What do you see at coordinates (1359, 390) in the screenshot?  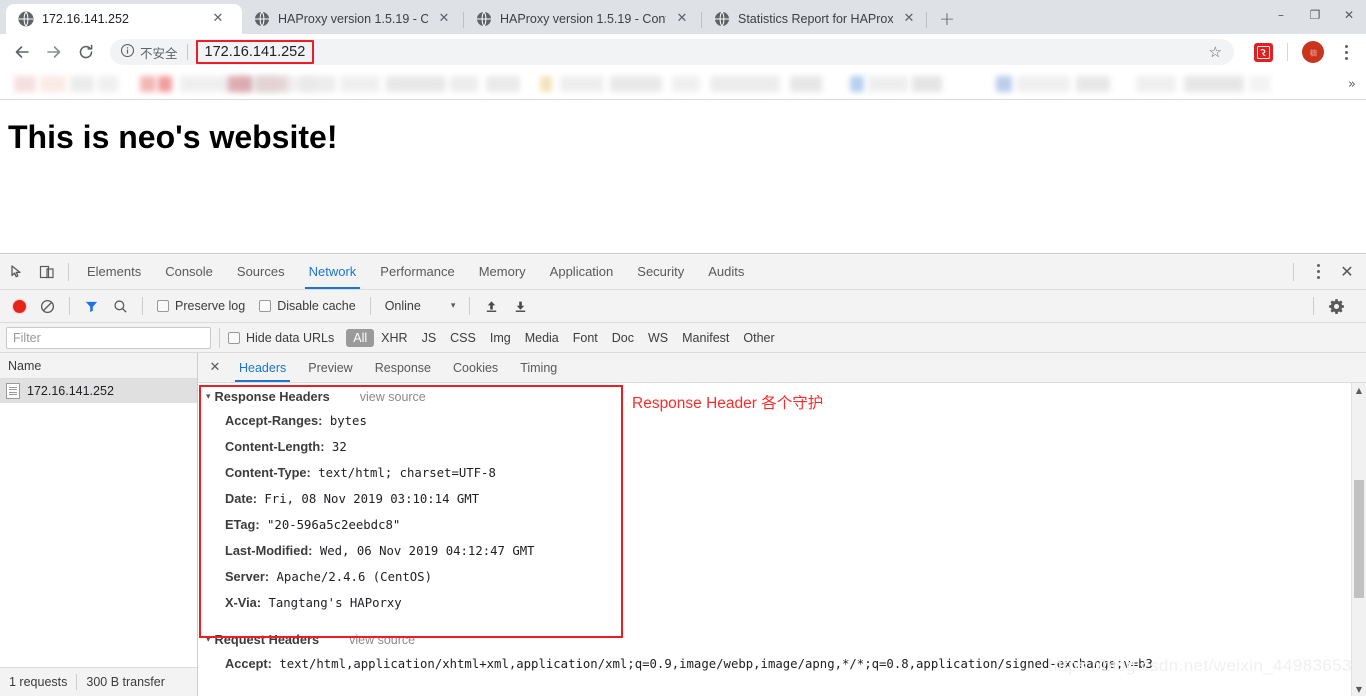 I see `scroll-up-arrow: ▲` at bounding box center [1359, 390].